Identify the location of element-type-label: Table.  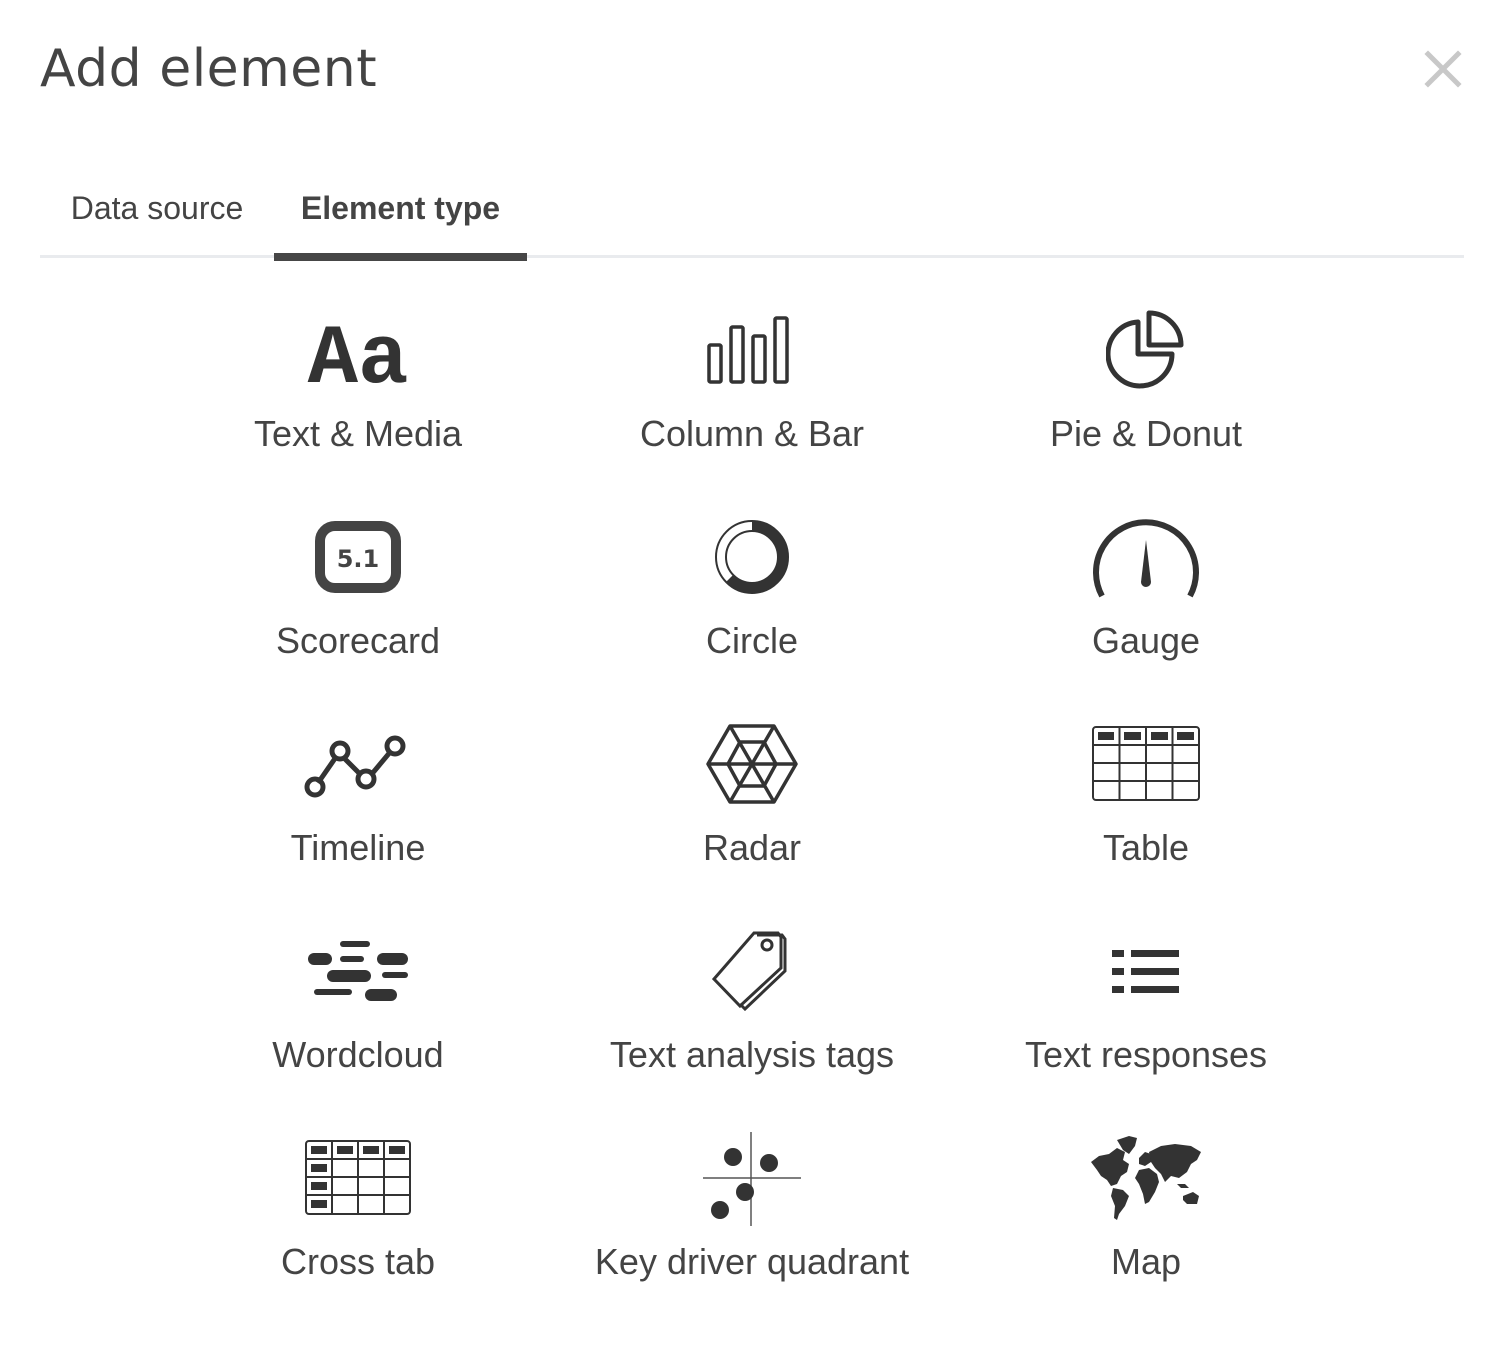
(1146, 847).